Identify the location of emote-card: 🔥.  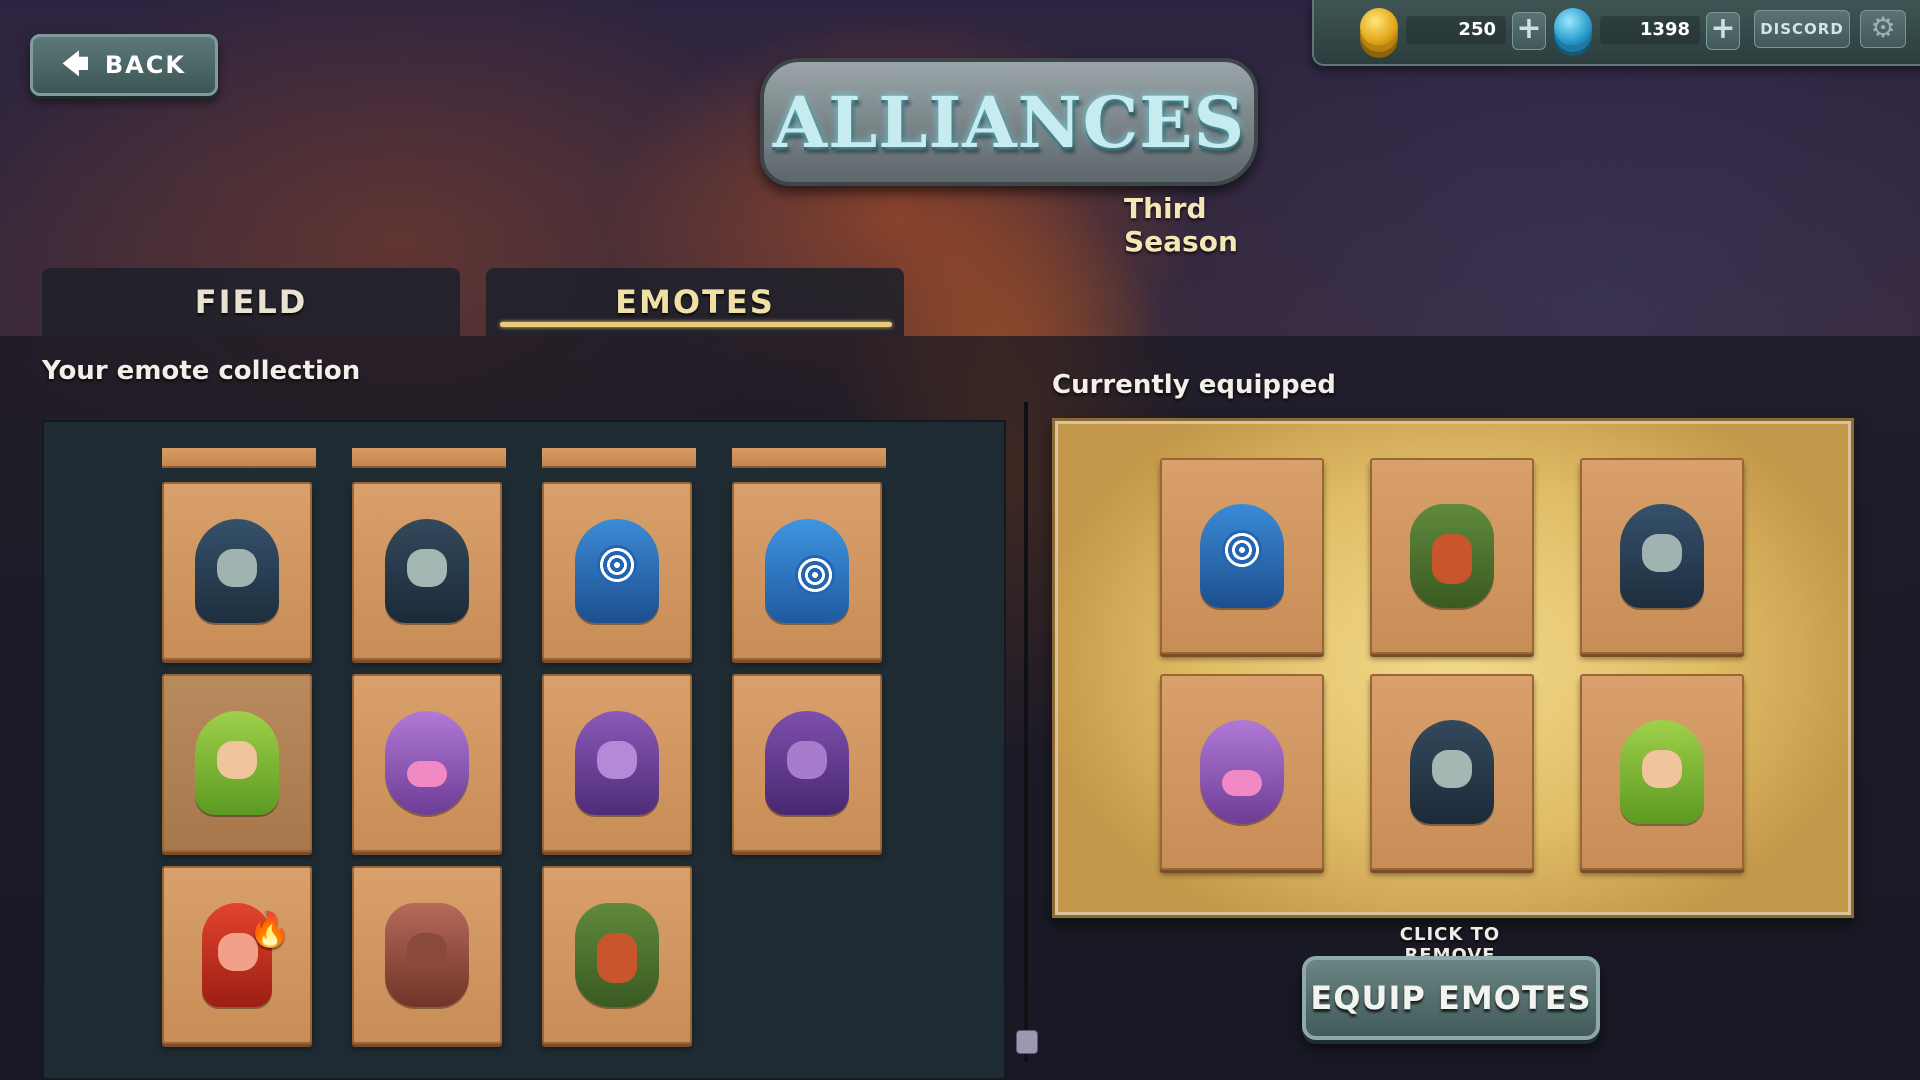
(237, 955).